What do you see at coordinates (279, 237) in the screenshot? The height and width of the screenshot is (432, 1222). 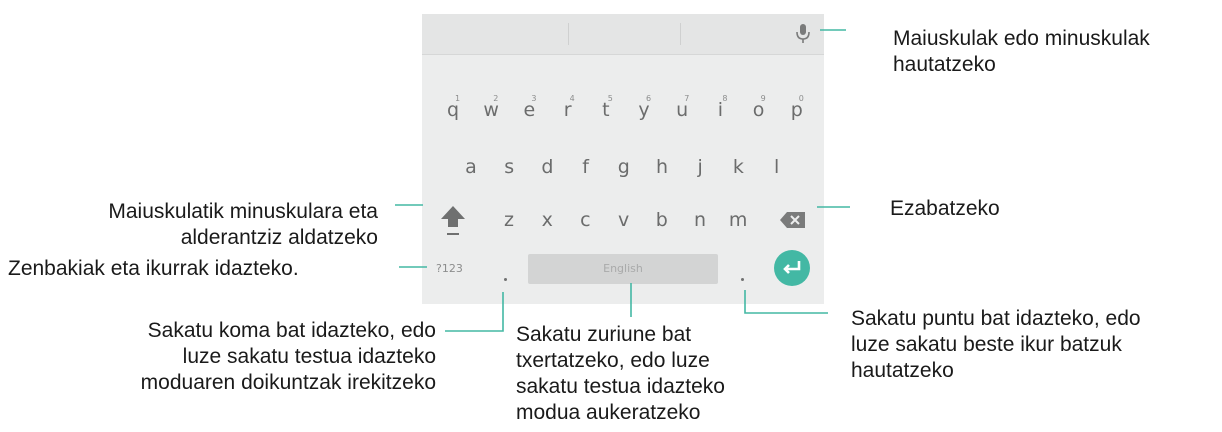 I see `callout-text: alderantziz aldatzeko` at bounding box center [279, 237].